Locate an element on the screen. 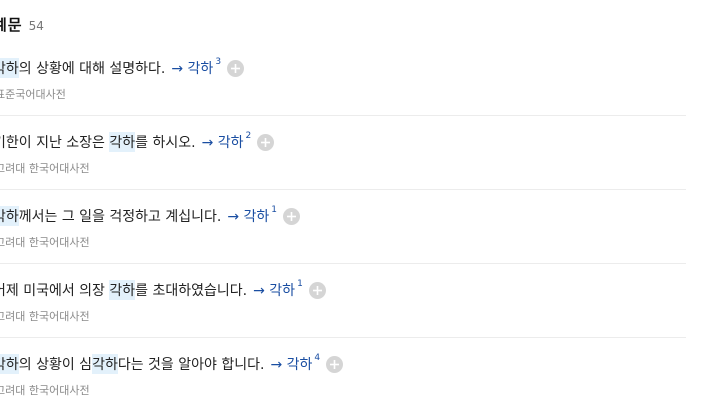 This screenshot has height=401, width=707. example-count: 54 is located at coordinates (36, 26).